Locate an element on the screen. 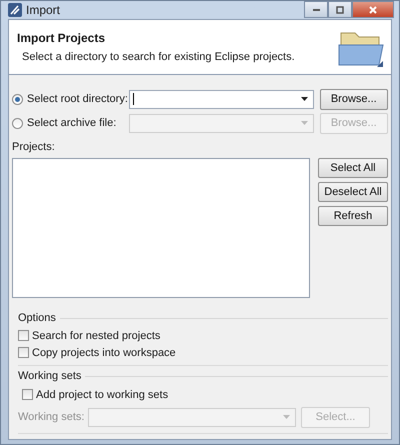 The image size is (400, 445). checkbox-label: Add project to working sets is located at coordinates (102, 394).